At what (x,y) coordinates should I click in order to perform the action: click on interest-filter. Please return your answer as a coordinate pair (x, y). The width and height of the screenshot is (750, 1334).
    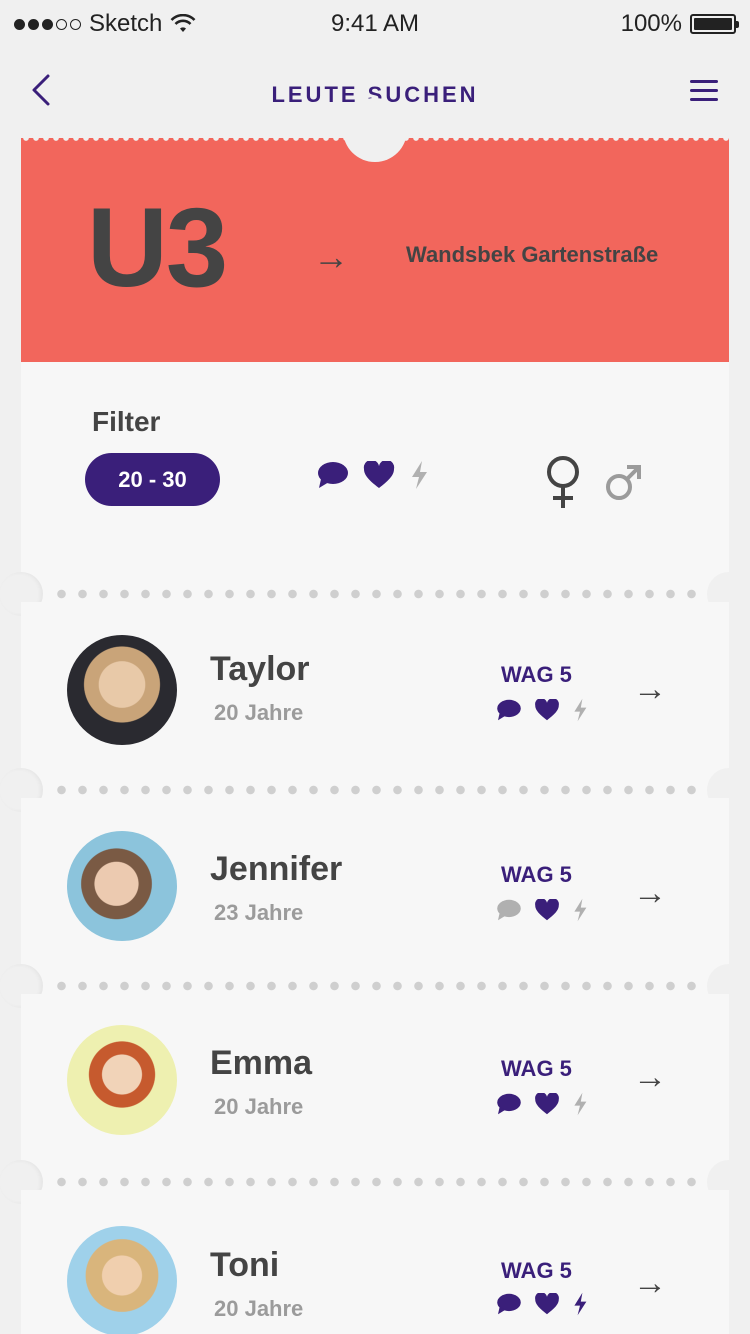
    Looking at the image, I should click on (373, 475).